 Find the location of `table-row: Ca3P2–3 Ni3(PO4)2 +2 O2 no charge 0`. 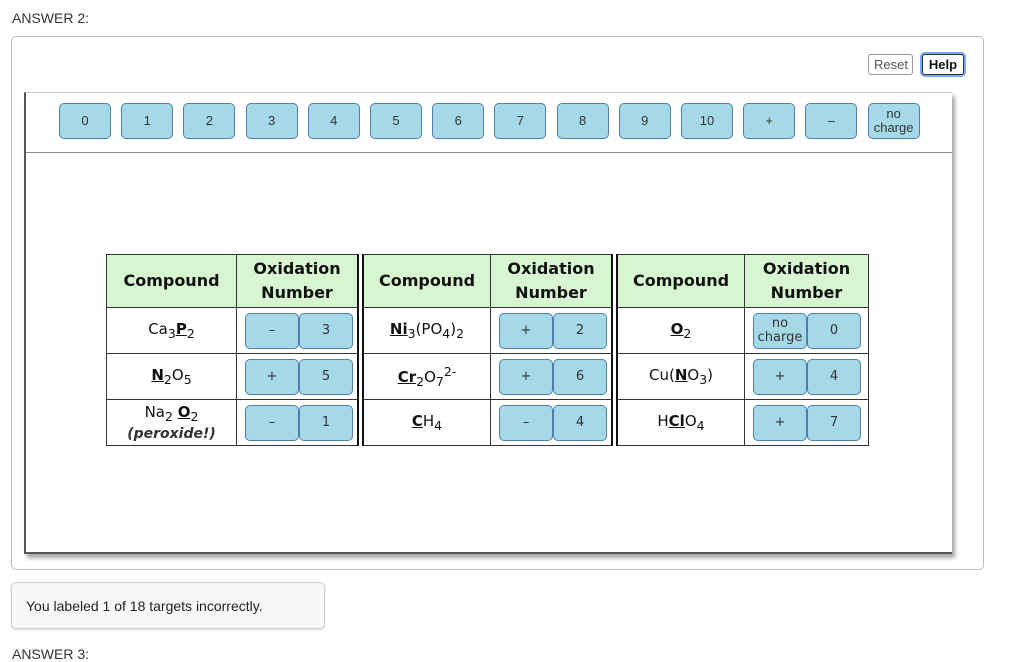

table-row: Ca3P2–3 Ni3(PO4)2 +2 O2 no charge 0 is located at coordinates (487, 330).